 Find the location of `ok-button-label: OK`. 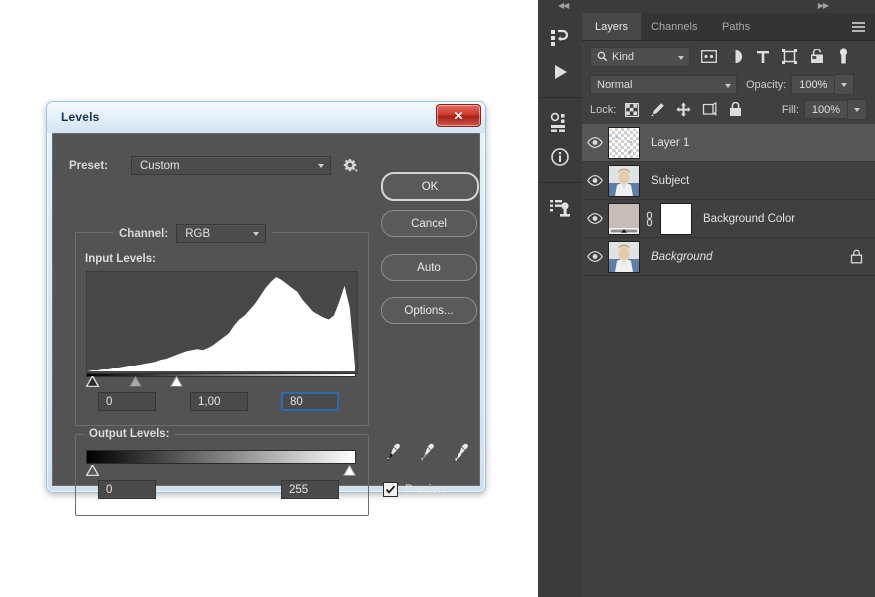

ok-button-label: OK is located at coordinates (430, 186).